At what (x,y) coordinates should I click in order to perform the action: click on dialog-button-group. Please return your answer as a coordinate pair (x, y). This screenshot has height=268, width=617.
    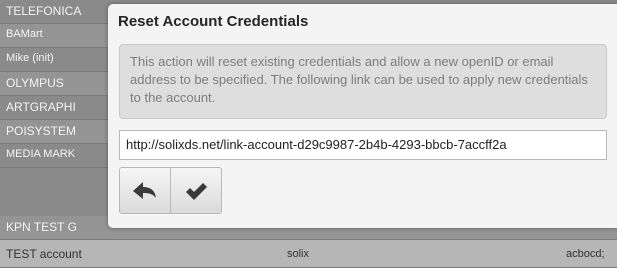
    Looking at the image, I should click on (170, 190).